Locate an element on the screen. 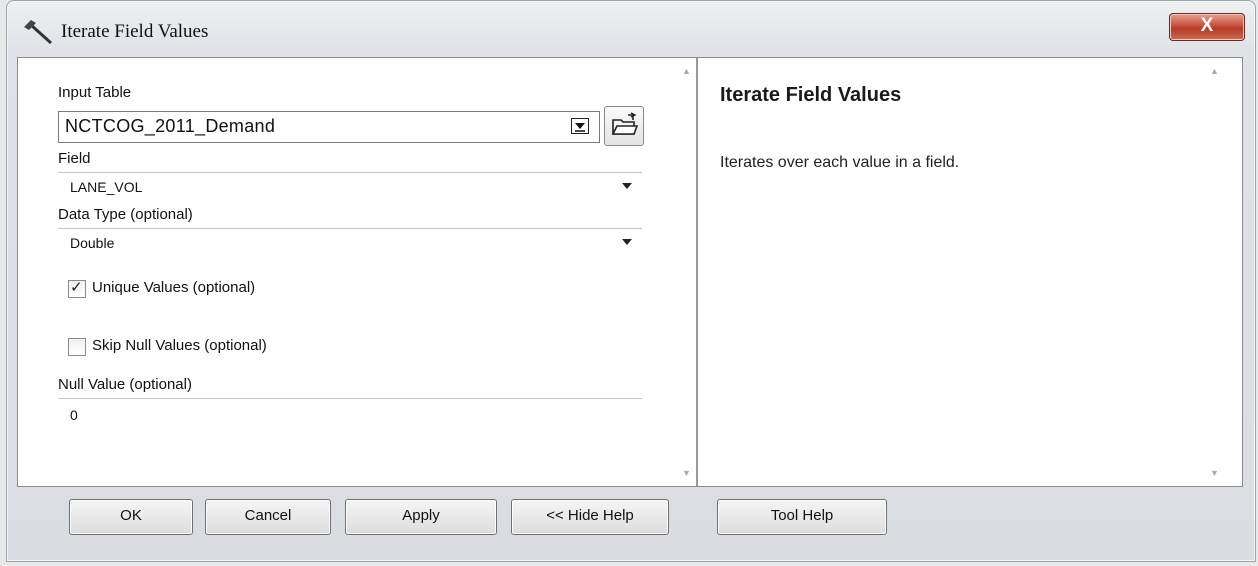  help-description: Iterates over each value in a field. is located at coordinates (840, 162).